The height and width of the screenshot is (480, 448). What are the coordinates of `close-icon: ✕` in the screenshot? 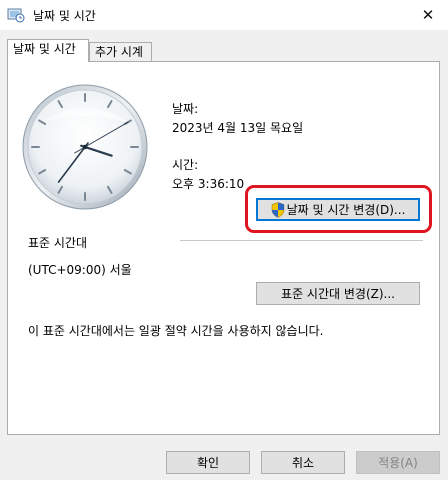 It's located at (428, 15).